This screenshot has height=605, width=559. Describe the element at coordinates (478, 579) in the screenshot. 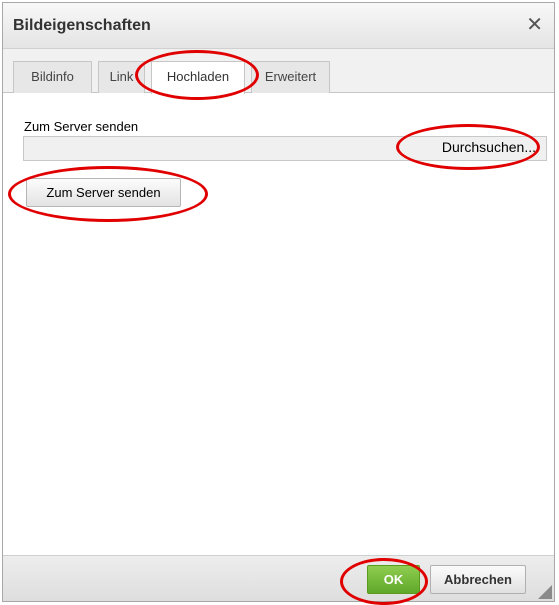

I see `cancel-button: Abbrechen` at that location.